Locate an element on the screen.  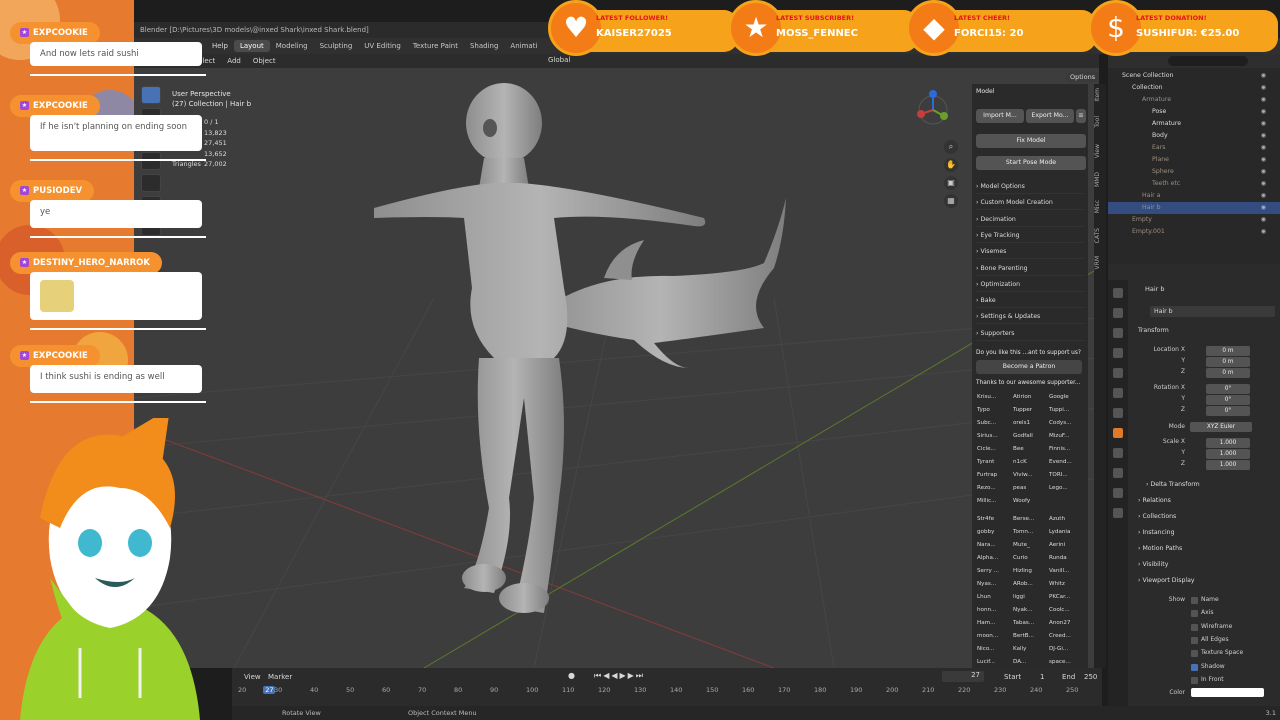
object-name-field: Hair b is located at coordinates (1212, 311).